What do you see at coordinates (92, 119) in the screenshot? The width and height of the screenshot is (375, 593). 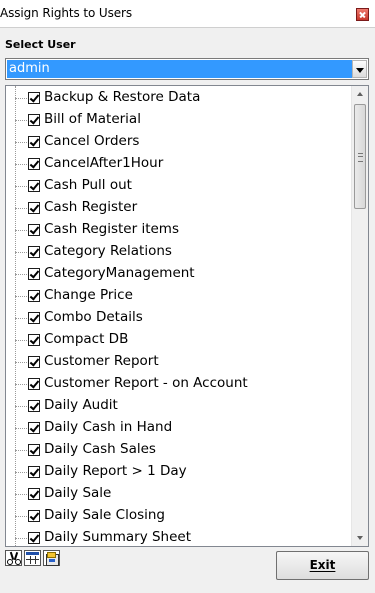 I see `permission-label: Bill of Material` at bounding box center [92, 119].